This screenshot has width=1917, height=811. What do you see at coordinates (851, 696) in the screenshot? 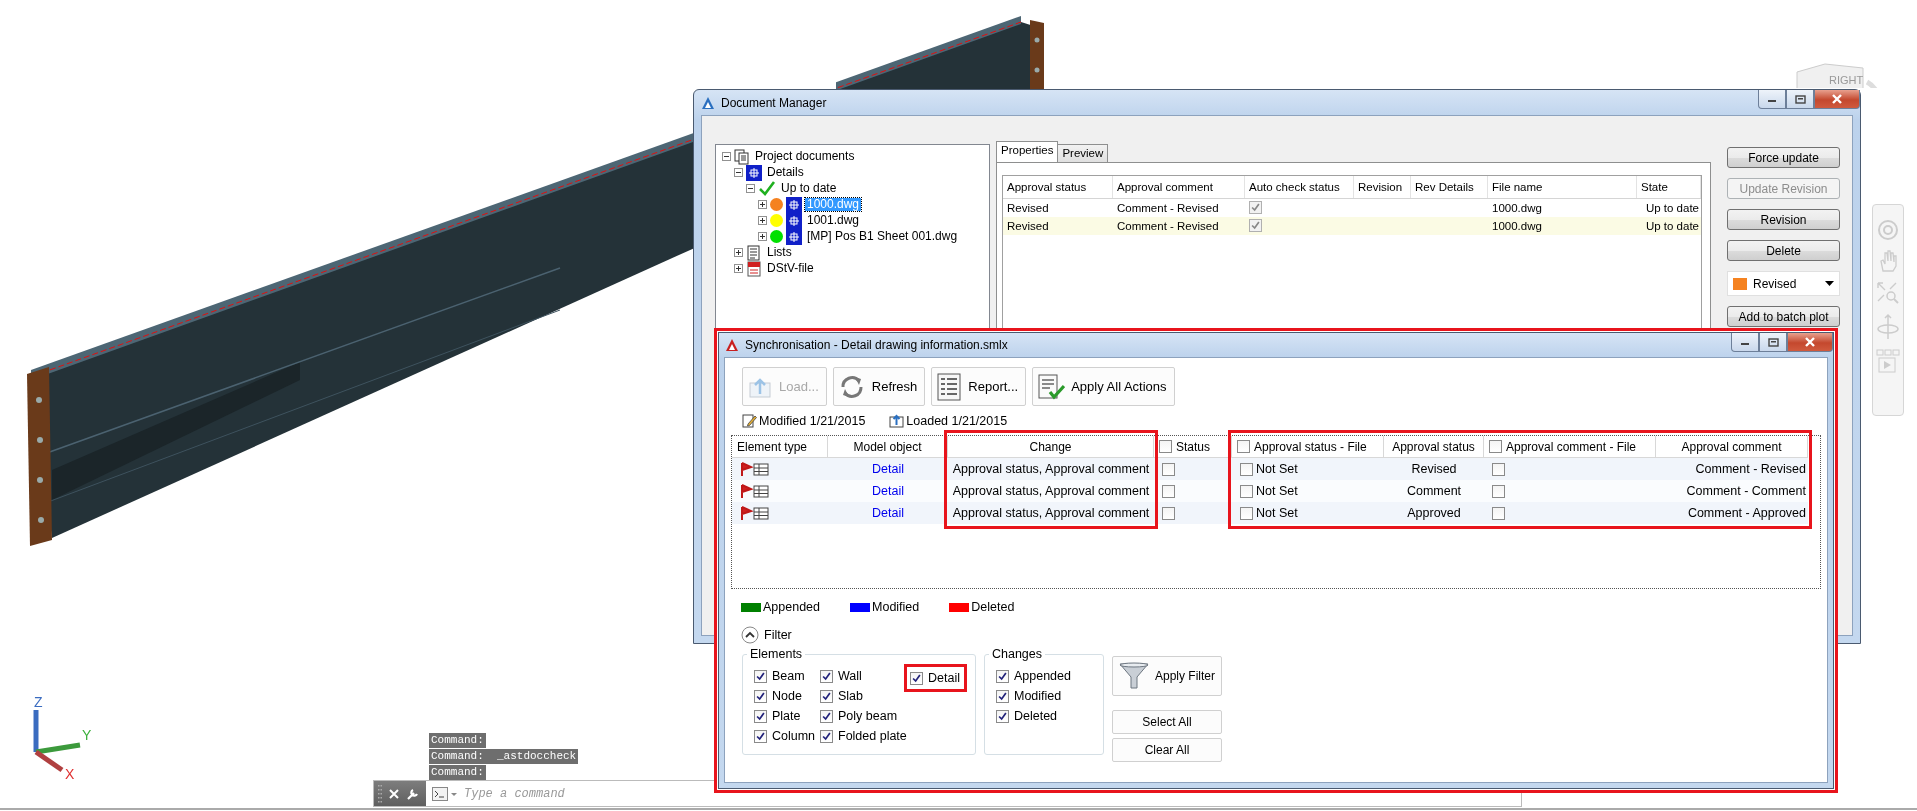
I see `checkbox-label: Slab` at bounding box center [851, 696].